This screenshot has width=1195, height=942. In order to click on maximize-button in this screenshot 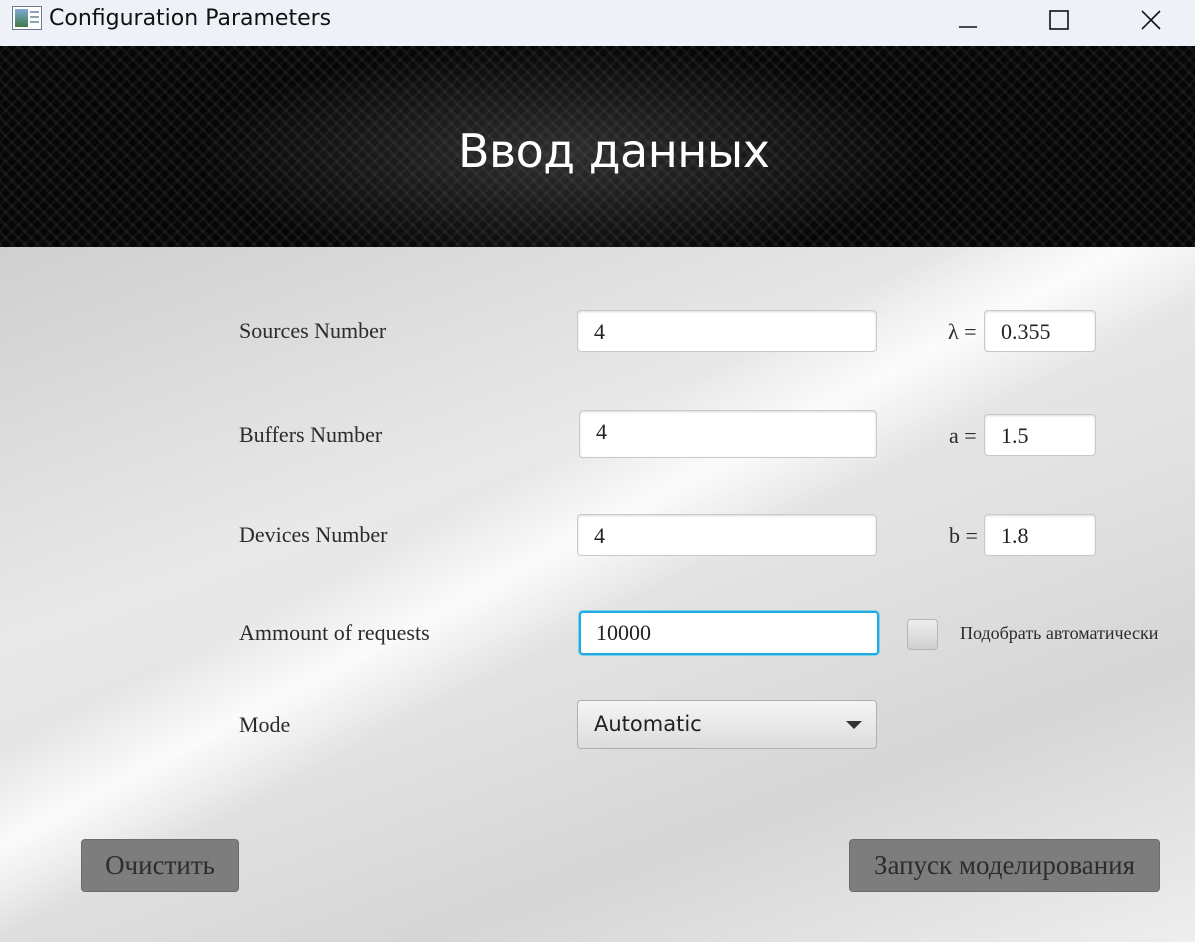, I will do `click(1059, 20)`.